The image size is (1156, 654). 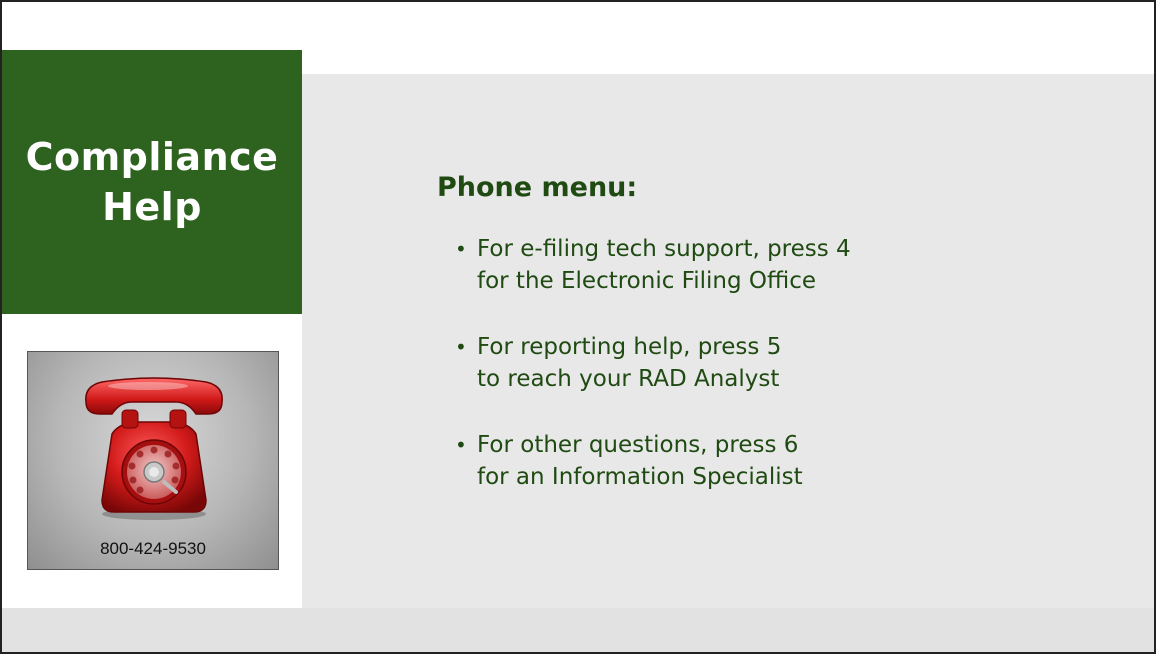 What do you see at coordinates (647, 281) in the screenshot?
I see `menu-item-line-2: for the Electronic Filing Office` at bounding box center [647, 281].